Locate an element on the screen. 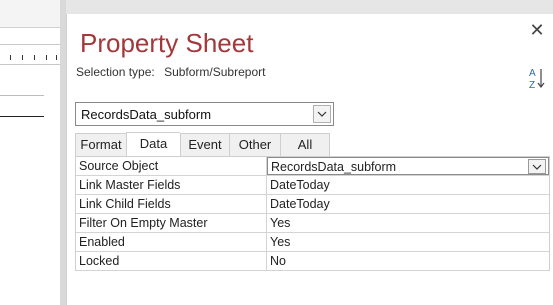  form-design-surface is located at coordinates (30, 152).